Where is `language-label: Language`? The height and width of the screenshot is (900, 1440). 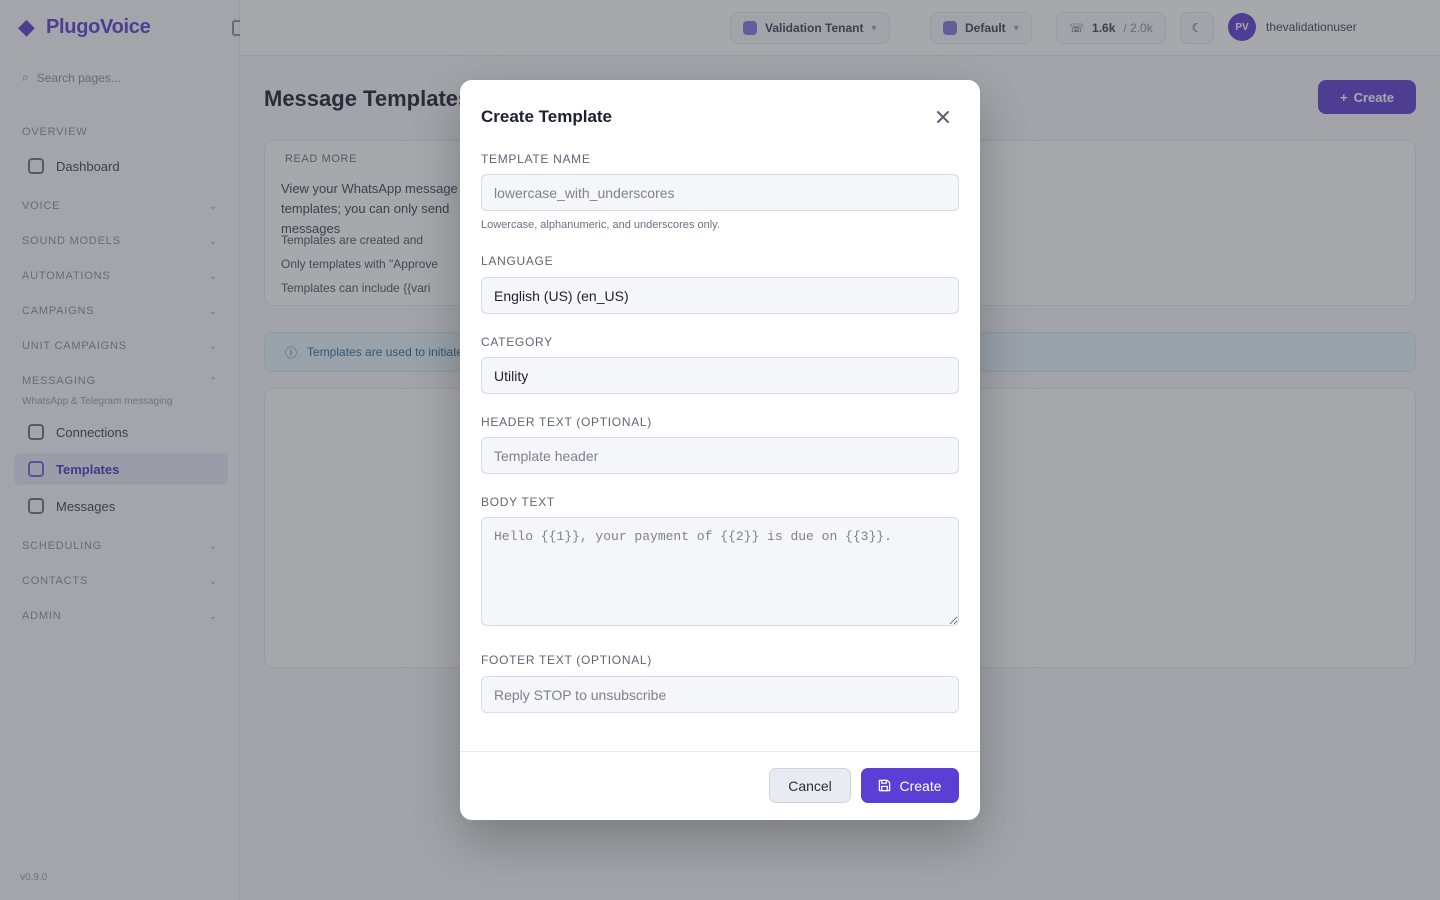 language-label: Language is located at coordinates (517, 261).